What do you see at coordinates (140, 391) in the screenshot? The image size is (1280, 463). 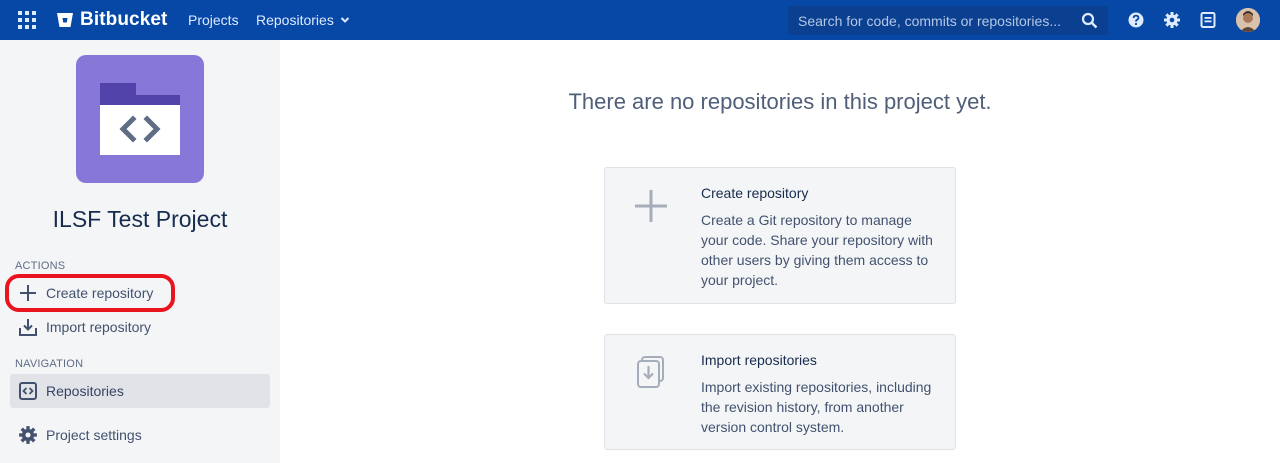 I see `sidebar-item-repositories: Repositories` at bounding box center [140, 391].